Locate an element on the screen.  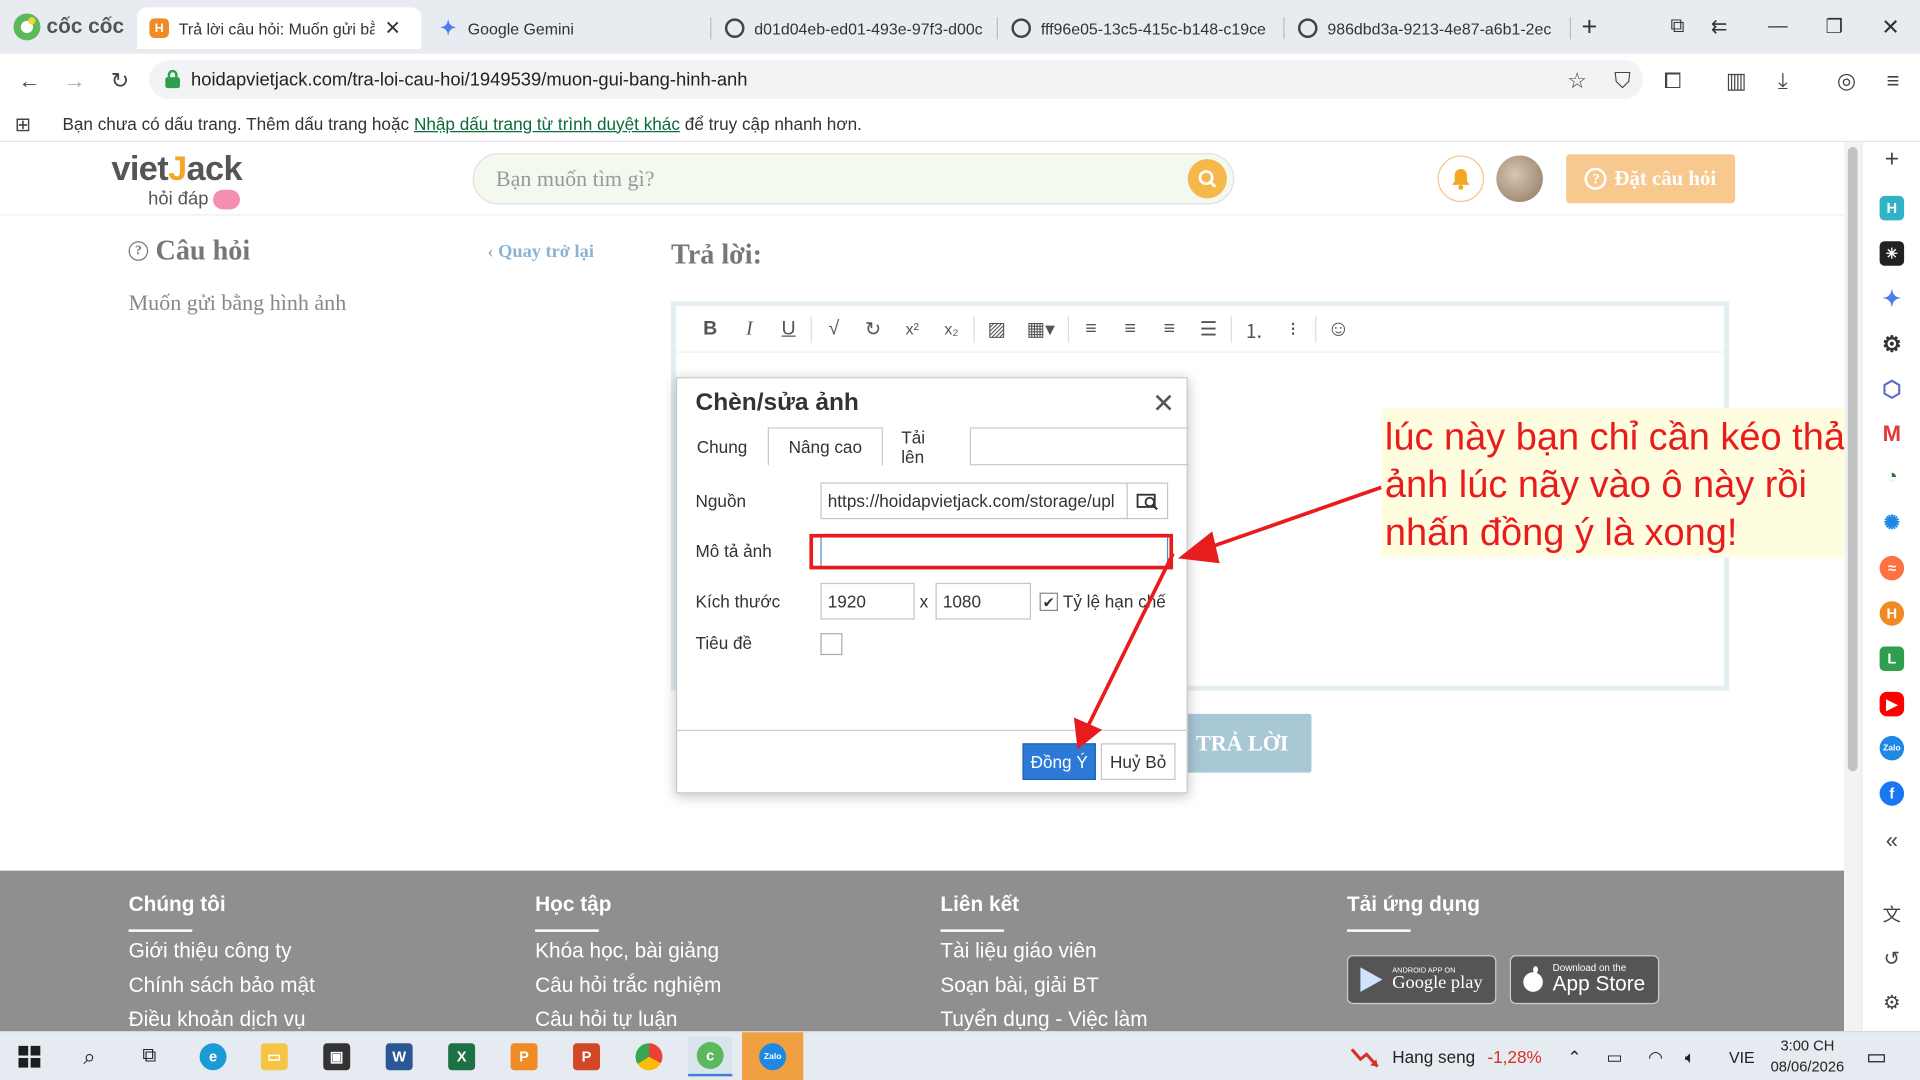
ratio-checkbox: ✔ is located at coordinates (1048, 602).